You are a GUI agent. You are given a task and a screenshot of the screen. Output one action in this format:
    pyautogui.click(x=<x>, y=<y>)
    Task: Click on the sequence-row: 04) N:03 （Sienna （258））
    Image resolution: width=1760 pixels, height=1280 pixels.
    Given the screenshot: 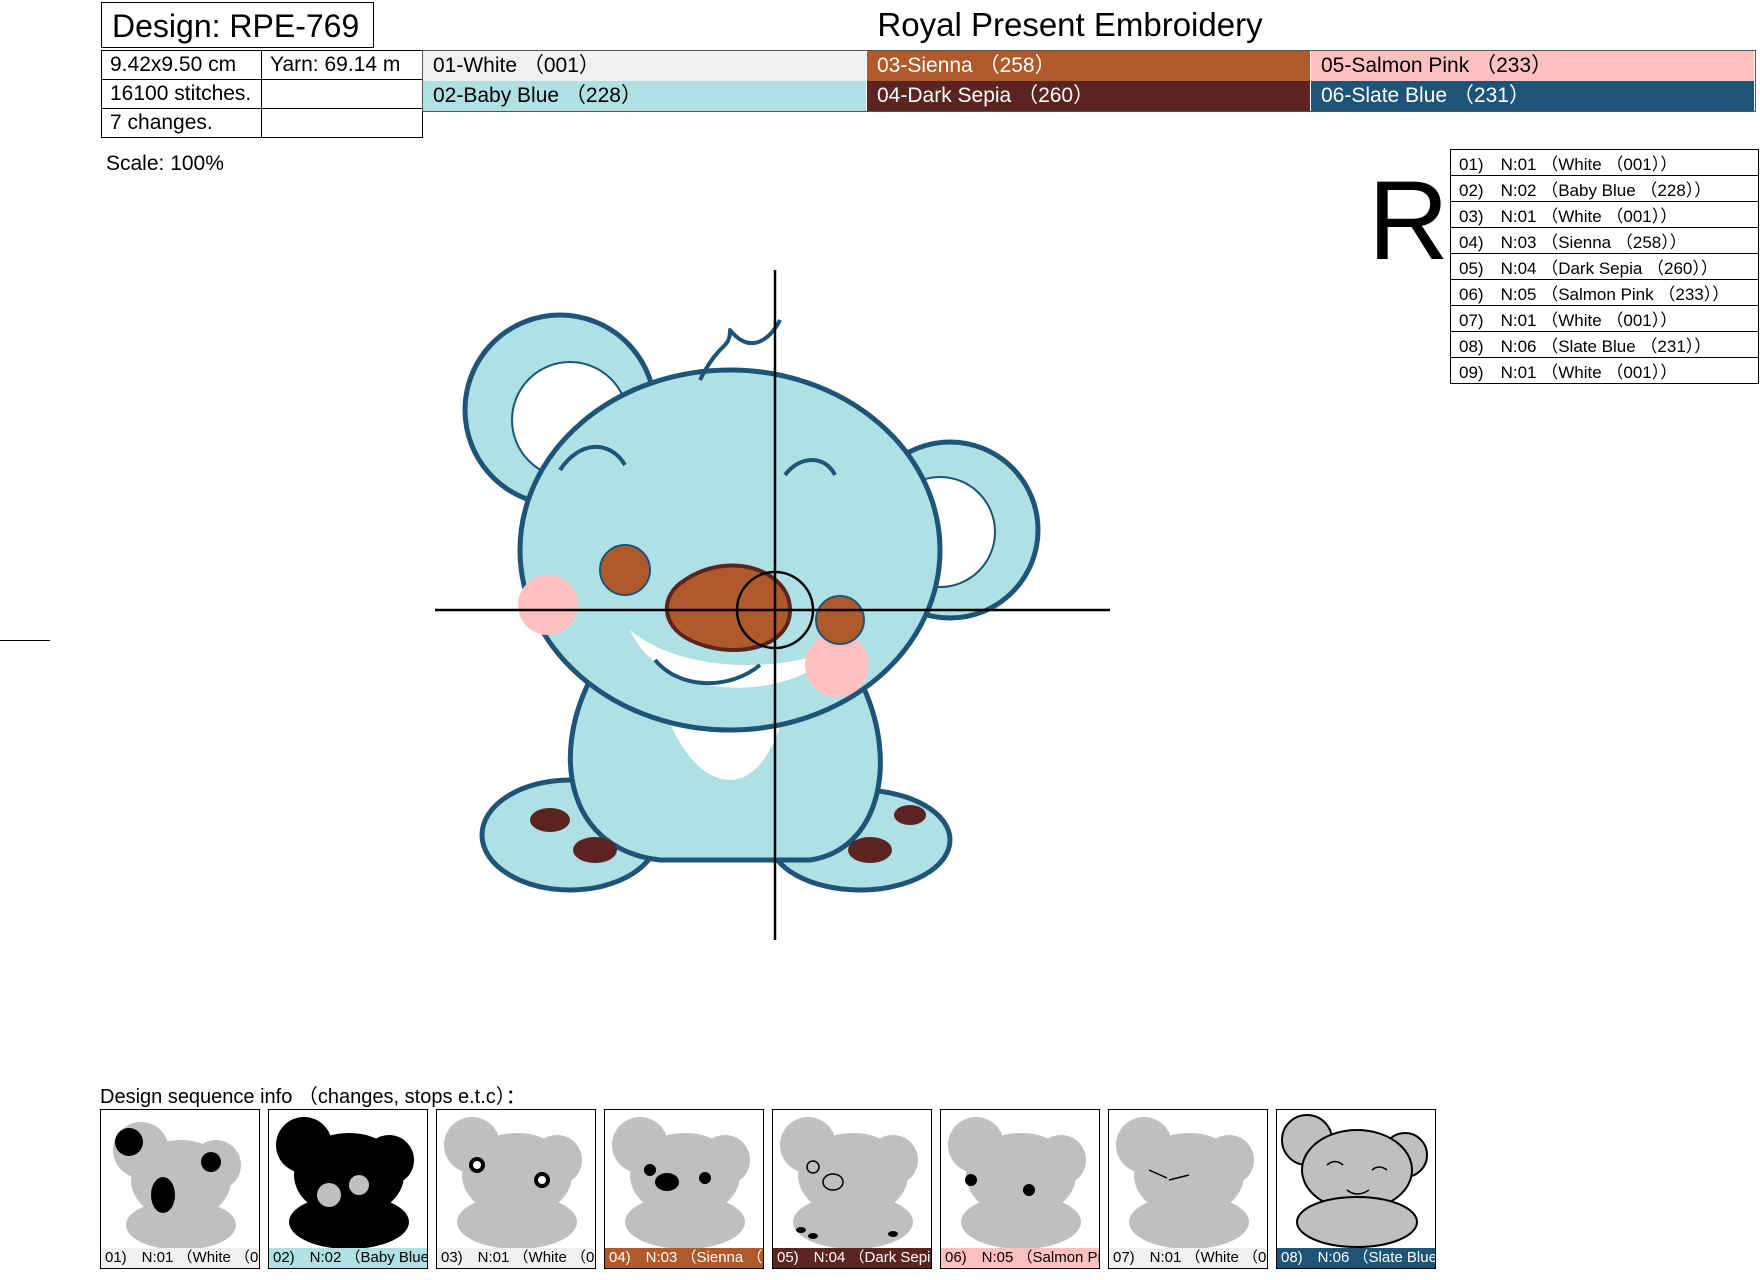 What is the action you would take?
    pyautogui.click(x=1604, y=240)
    